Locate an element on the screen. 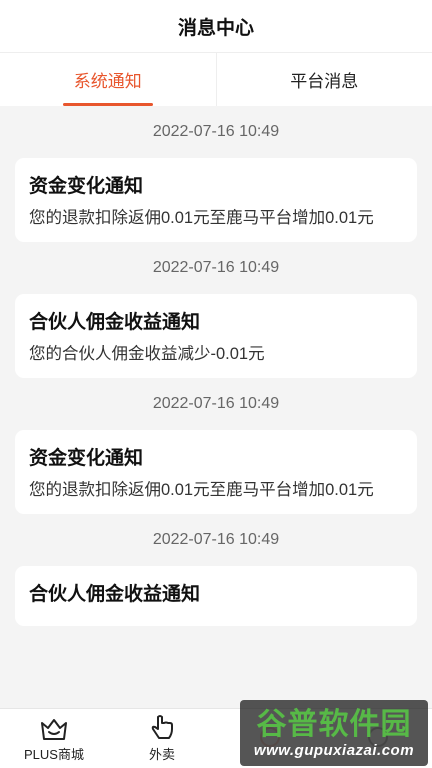 This screenshot has width=432, height=768. page-header: 消息中心 is located at coordinates (216, 26).